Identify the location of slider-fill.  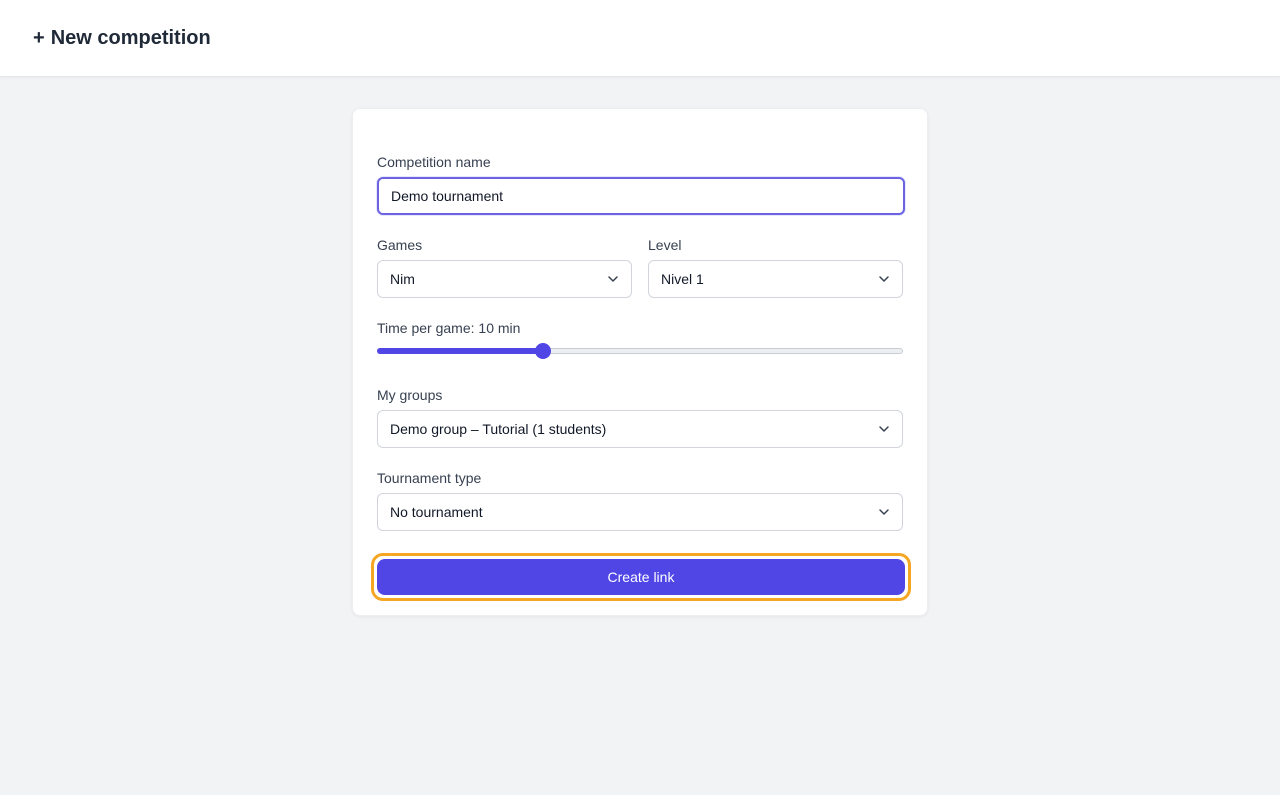
(460, 351).